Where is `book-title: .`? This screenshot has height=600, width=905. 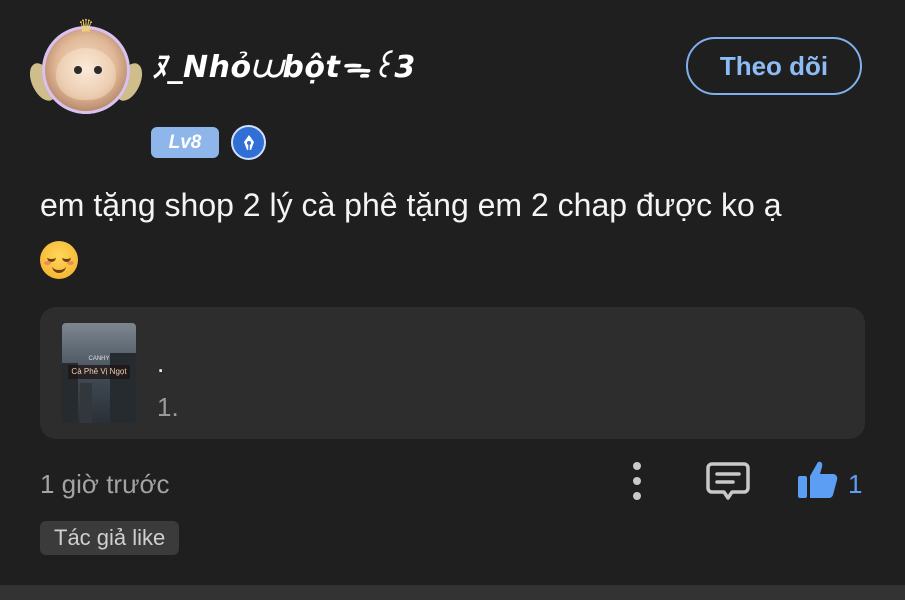
book-title: . is located at coordinates (161, 363).